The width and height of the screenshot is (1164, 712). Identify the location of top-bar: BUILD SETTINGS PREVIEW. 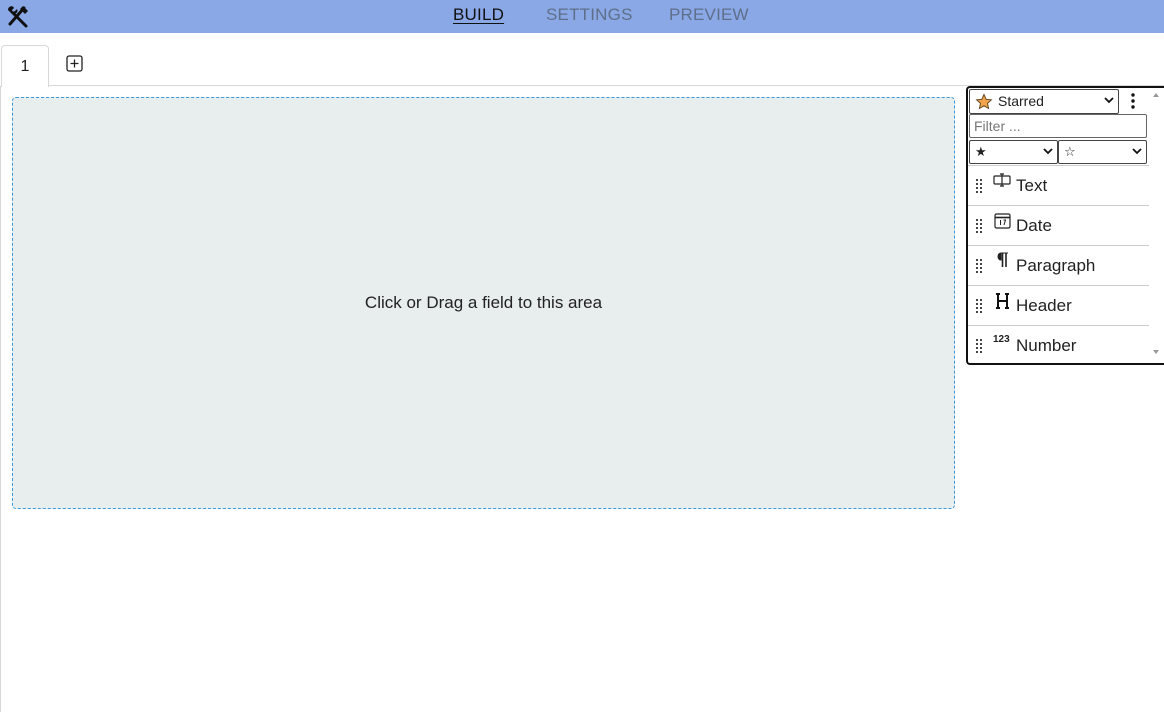
(582, 16).